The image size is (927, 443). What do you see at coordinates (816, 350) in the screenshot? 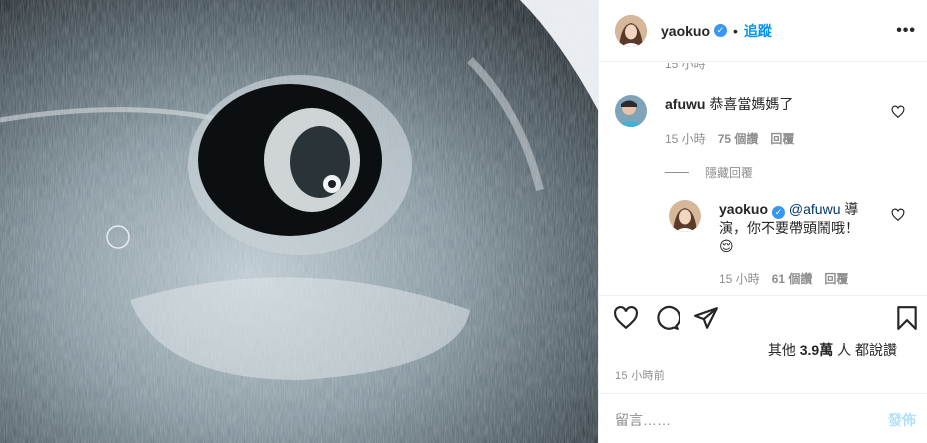
I see `likes-count: 3.9萬` at bounding box center [816, 350].